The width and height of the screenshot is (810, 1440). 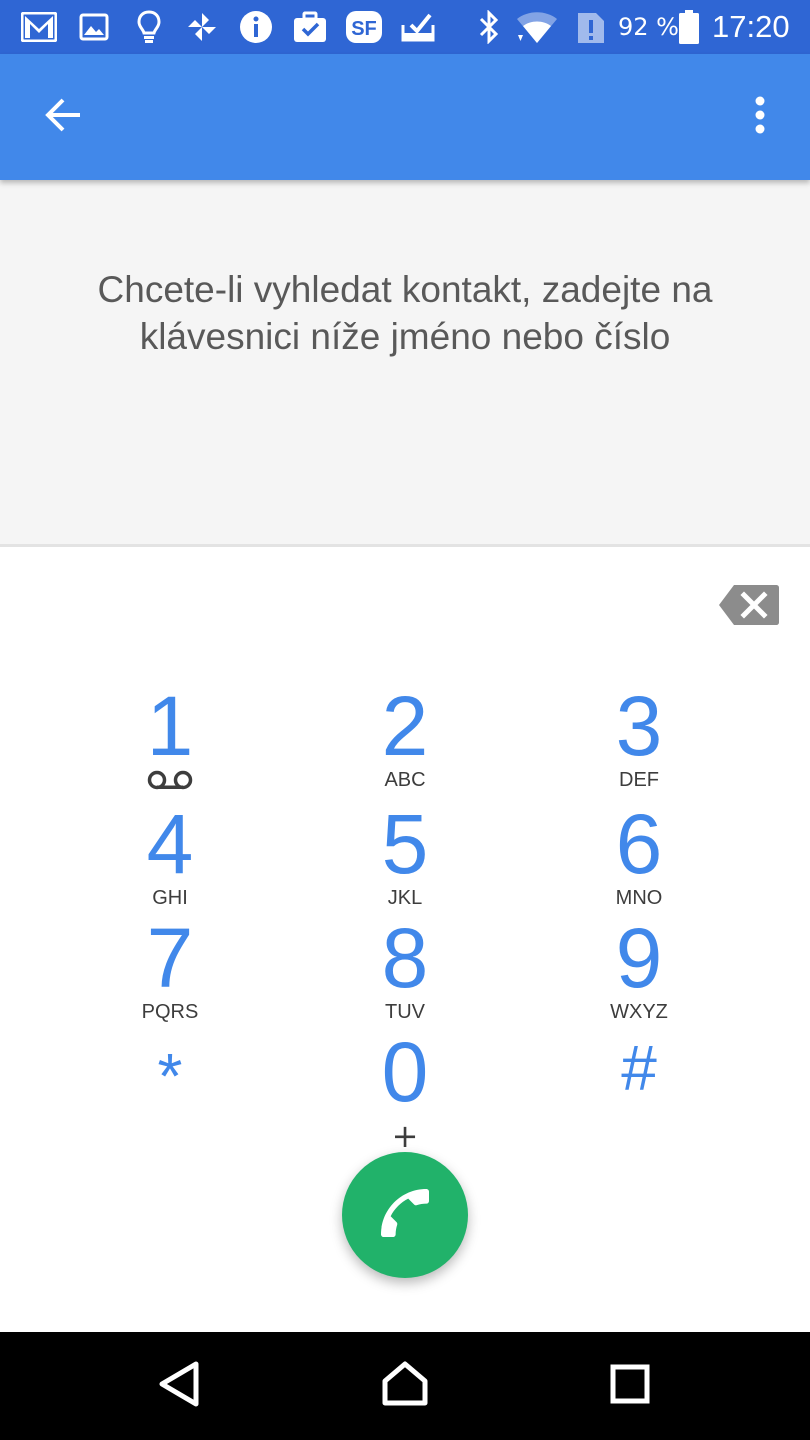 I want to click on sf-app-icon: SF, so click(x=364, y=27).